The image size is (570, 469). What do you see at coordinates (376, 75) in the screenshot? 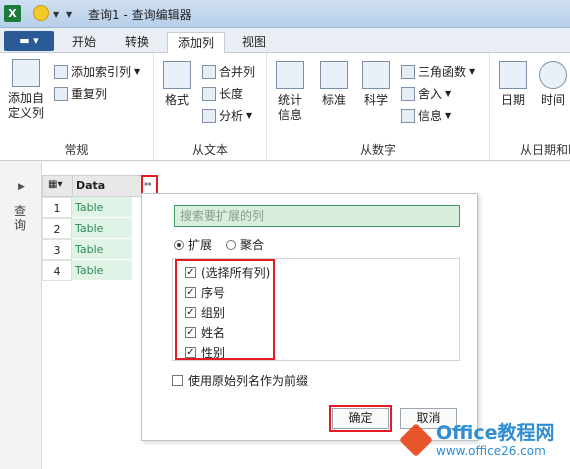
I see `exponent-icon` at bounding box center [376, 75].